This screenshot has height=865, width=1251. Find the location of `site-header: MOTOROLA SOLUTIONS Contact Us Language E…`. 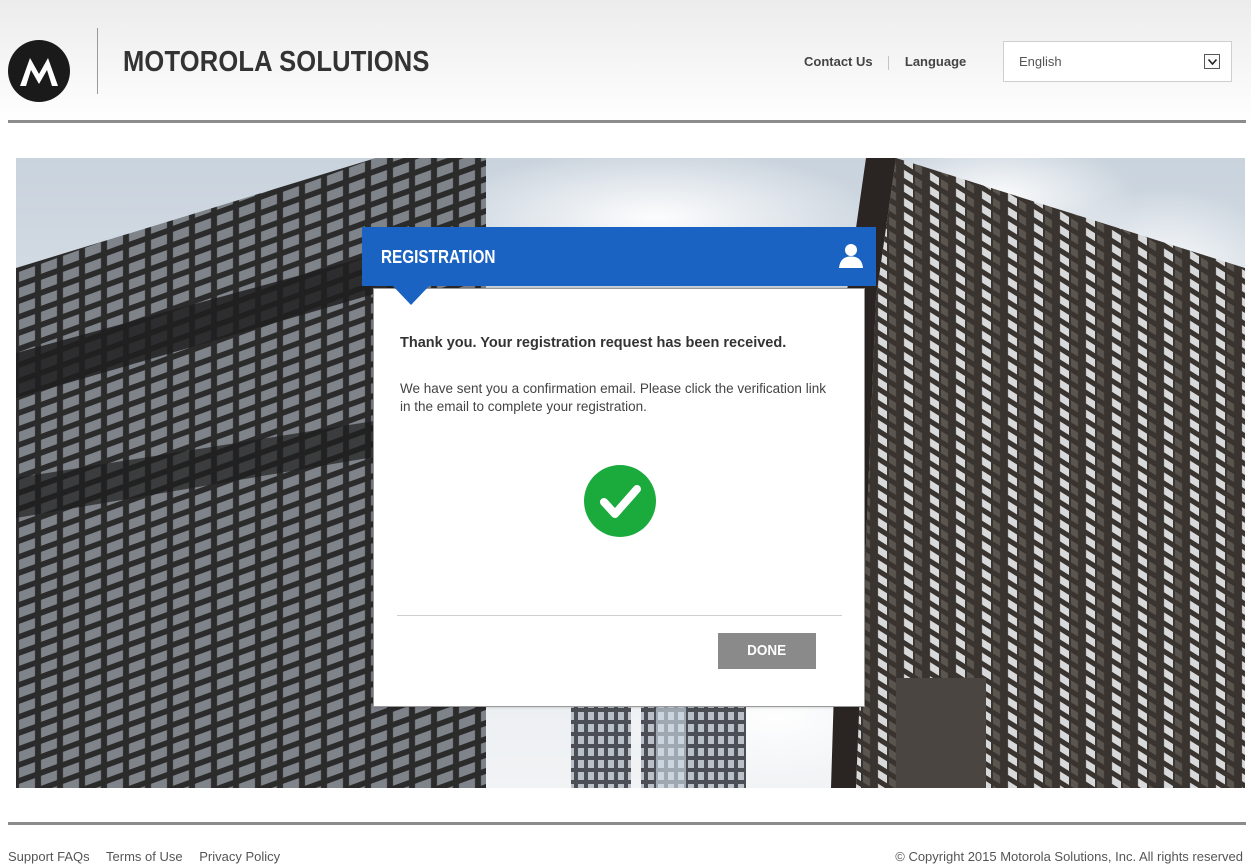

site-header: MOTOROLA SOLUTIONS Contact Us Language E… is located at coordinates (625, 61).